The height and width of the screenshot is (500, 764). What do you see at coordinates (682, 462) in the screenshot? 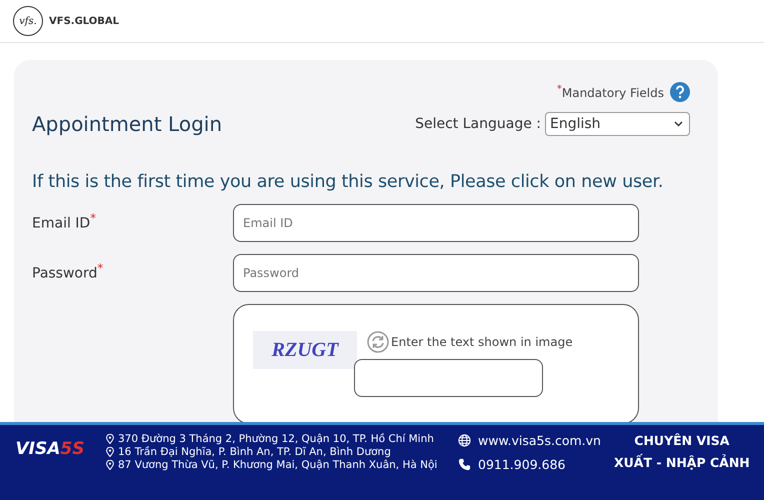
I see `slogan-text: XUẤT - NHẬP CẢNH` at bounding box center [682, 462].